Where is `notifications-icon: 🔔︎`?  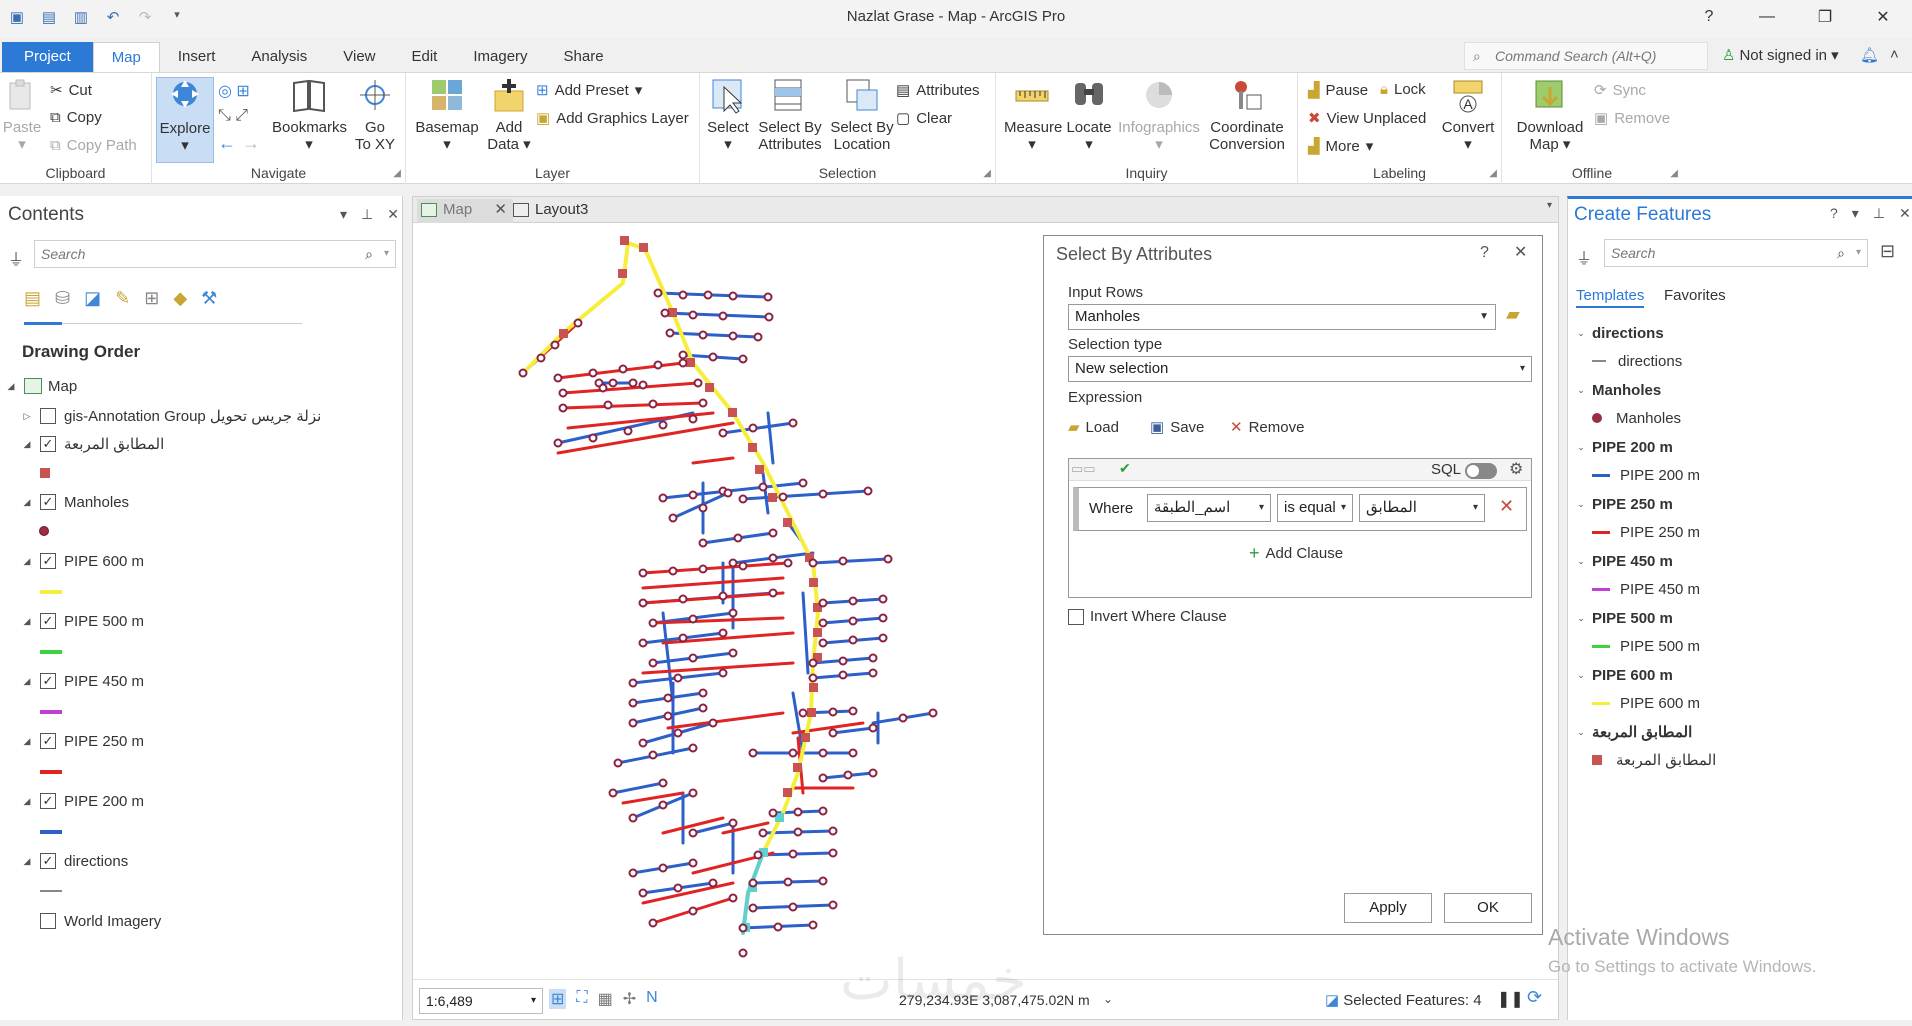 notifications-icon: 🔔︎ is located at coordinates (1869, 55).